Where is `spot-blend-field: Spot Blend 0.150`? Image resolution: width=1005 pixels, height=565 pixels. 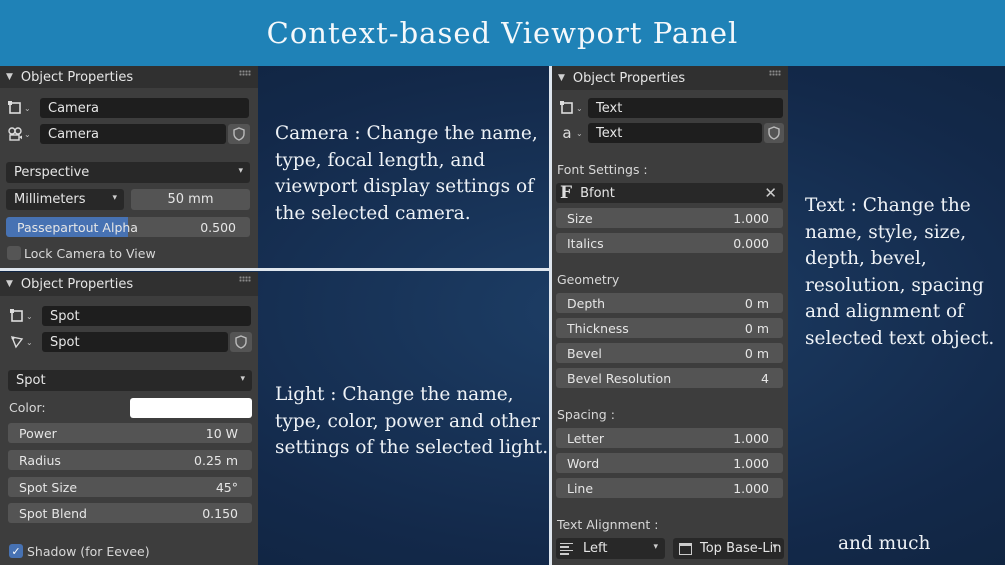
spot-blend-field: Spot Blend 0.150 is located at coordinates (130, 513).